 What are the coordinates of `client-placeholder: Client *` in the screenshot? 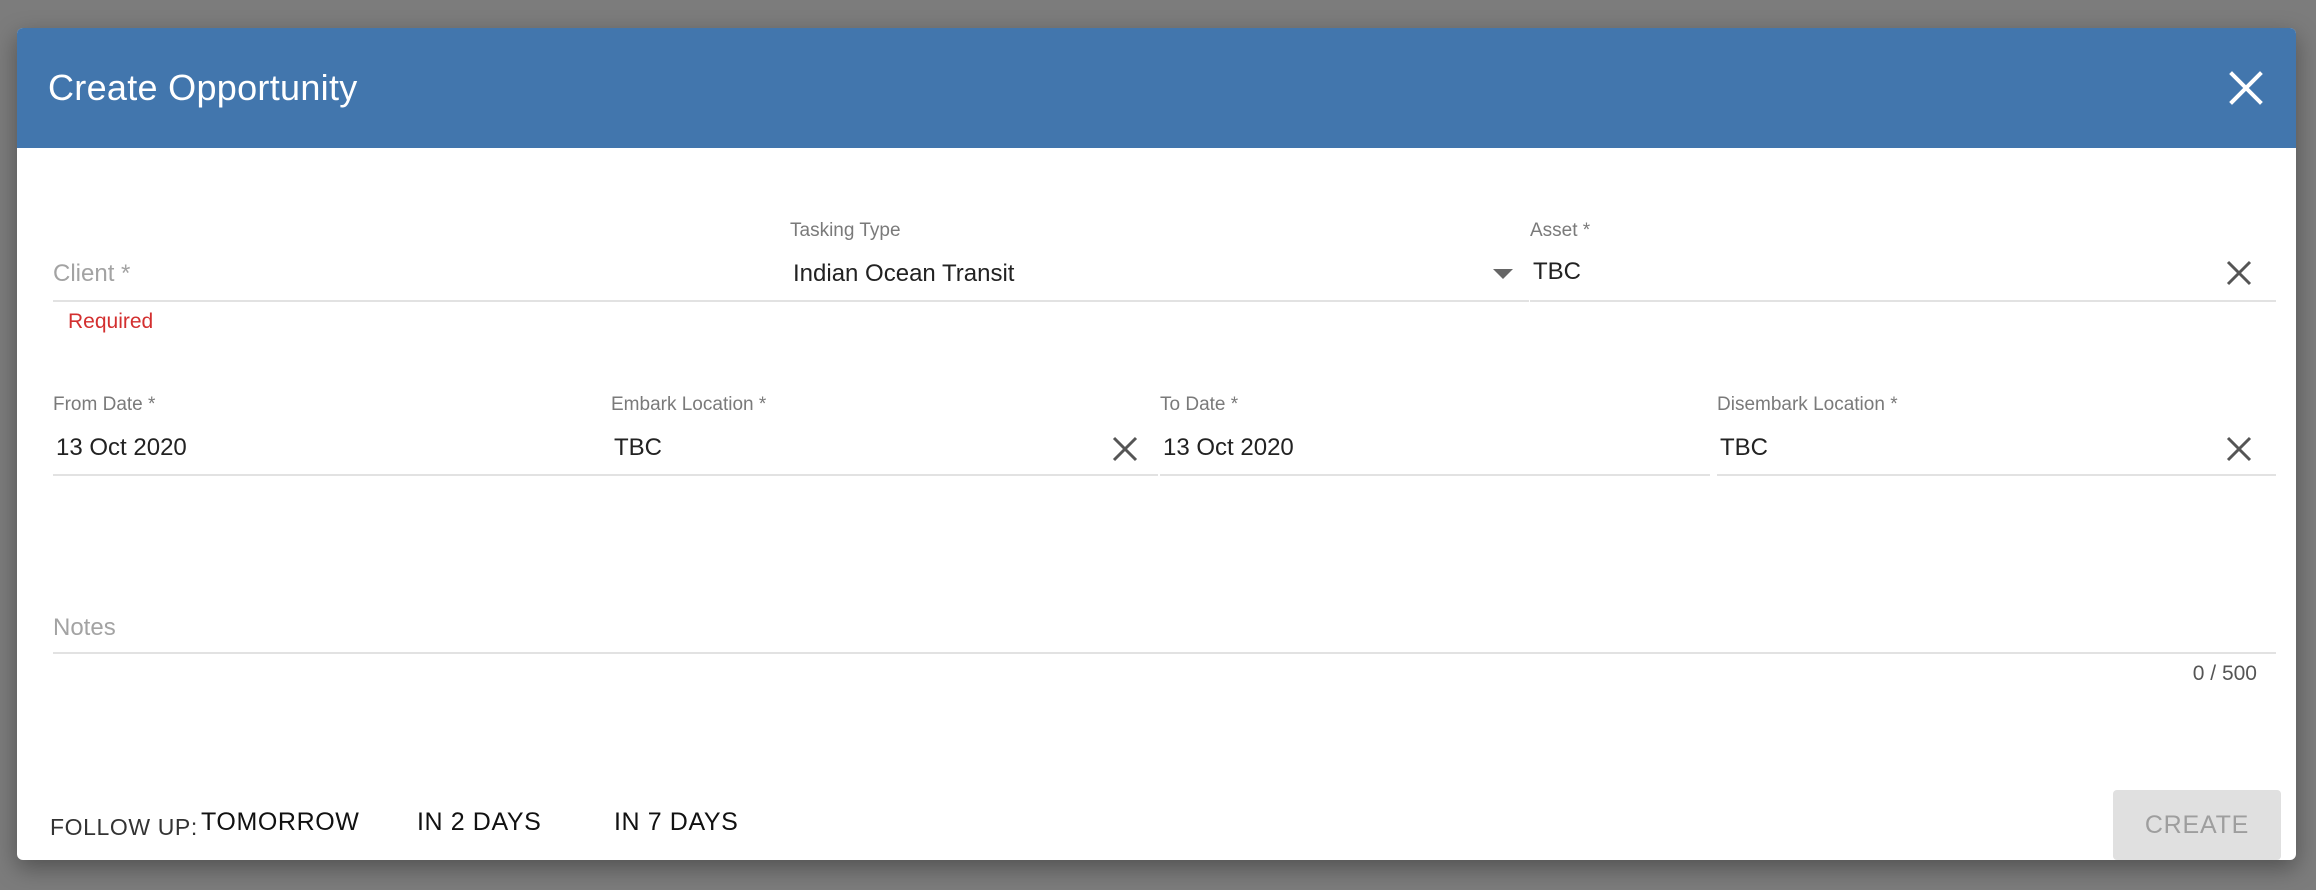 It's located at (92, 273).